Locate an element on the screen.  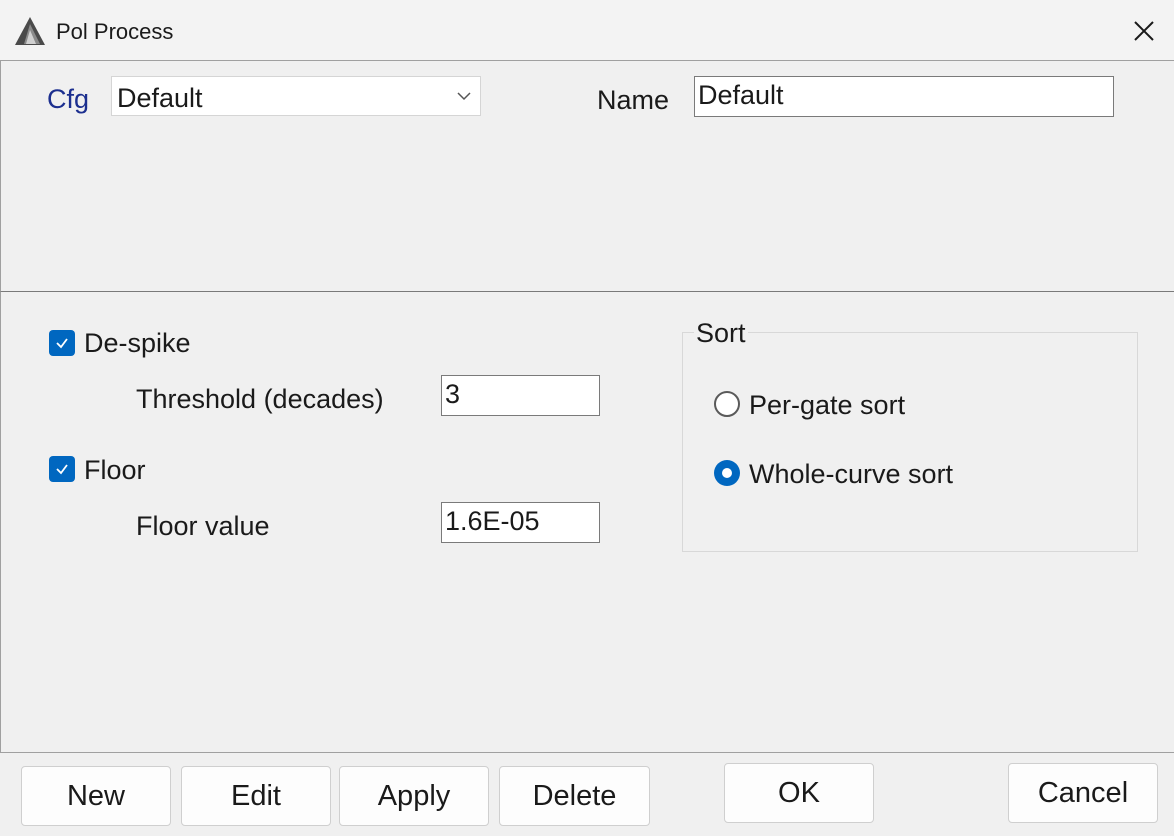
chevron-down-icon is located at coordinates (464, 96).